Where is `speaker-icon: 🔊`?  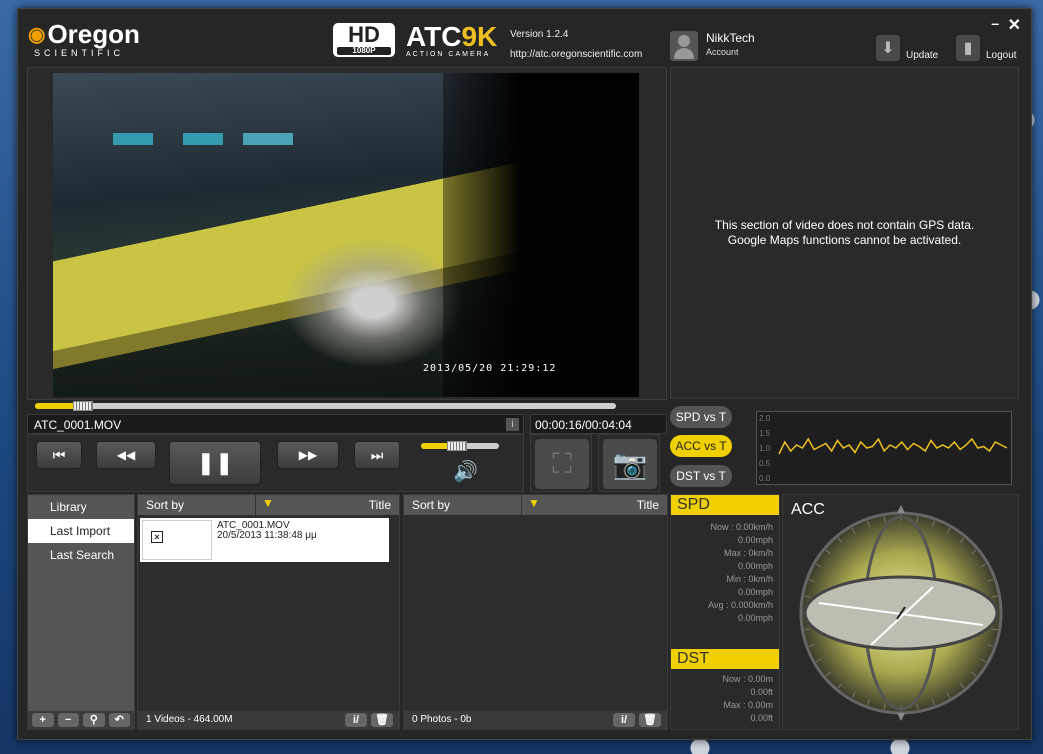
speaker-icon: 🔊 is located at coordinates (465, 471).